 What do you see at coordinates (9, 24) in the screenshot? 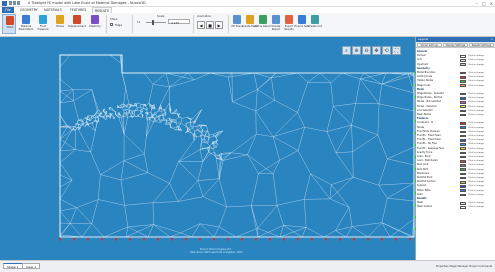
I see `mesh-button: Mesh` at bounding box center [9, 24].